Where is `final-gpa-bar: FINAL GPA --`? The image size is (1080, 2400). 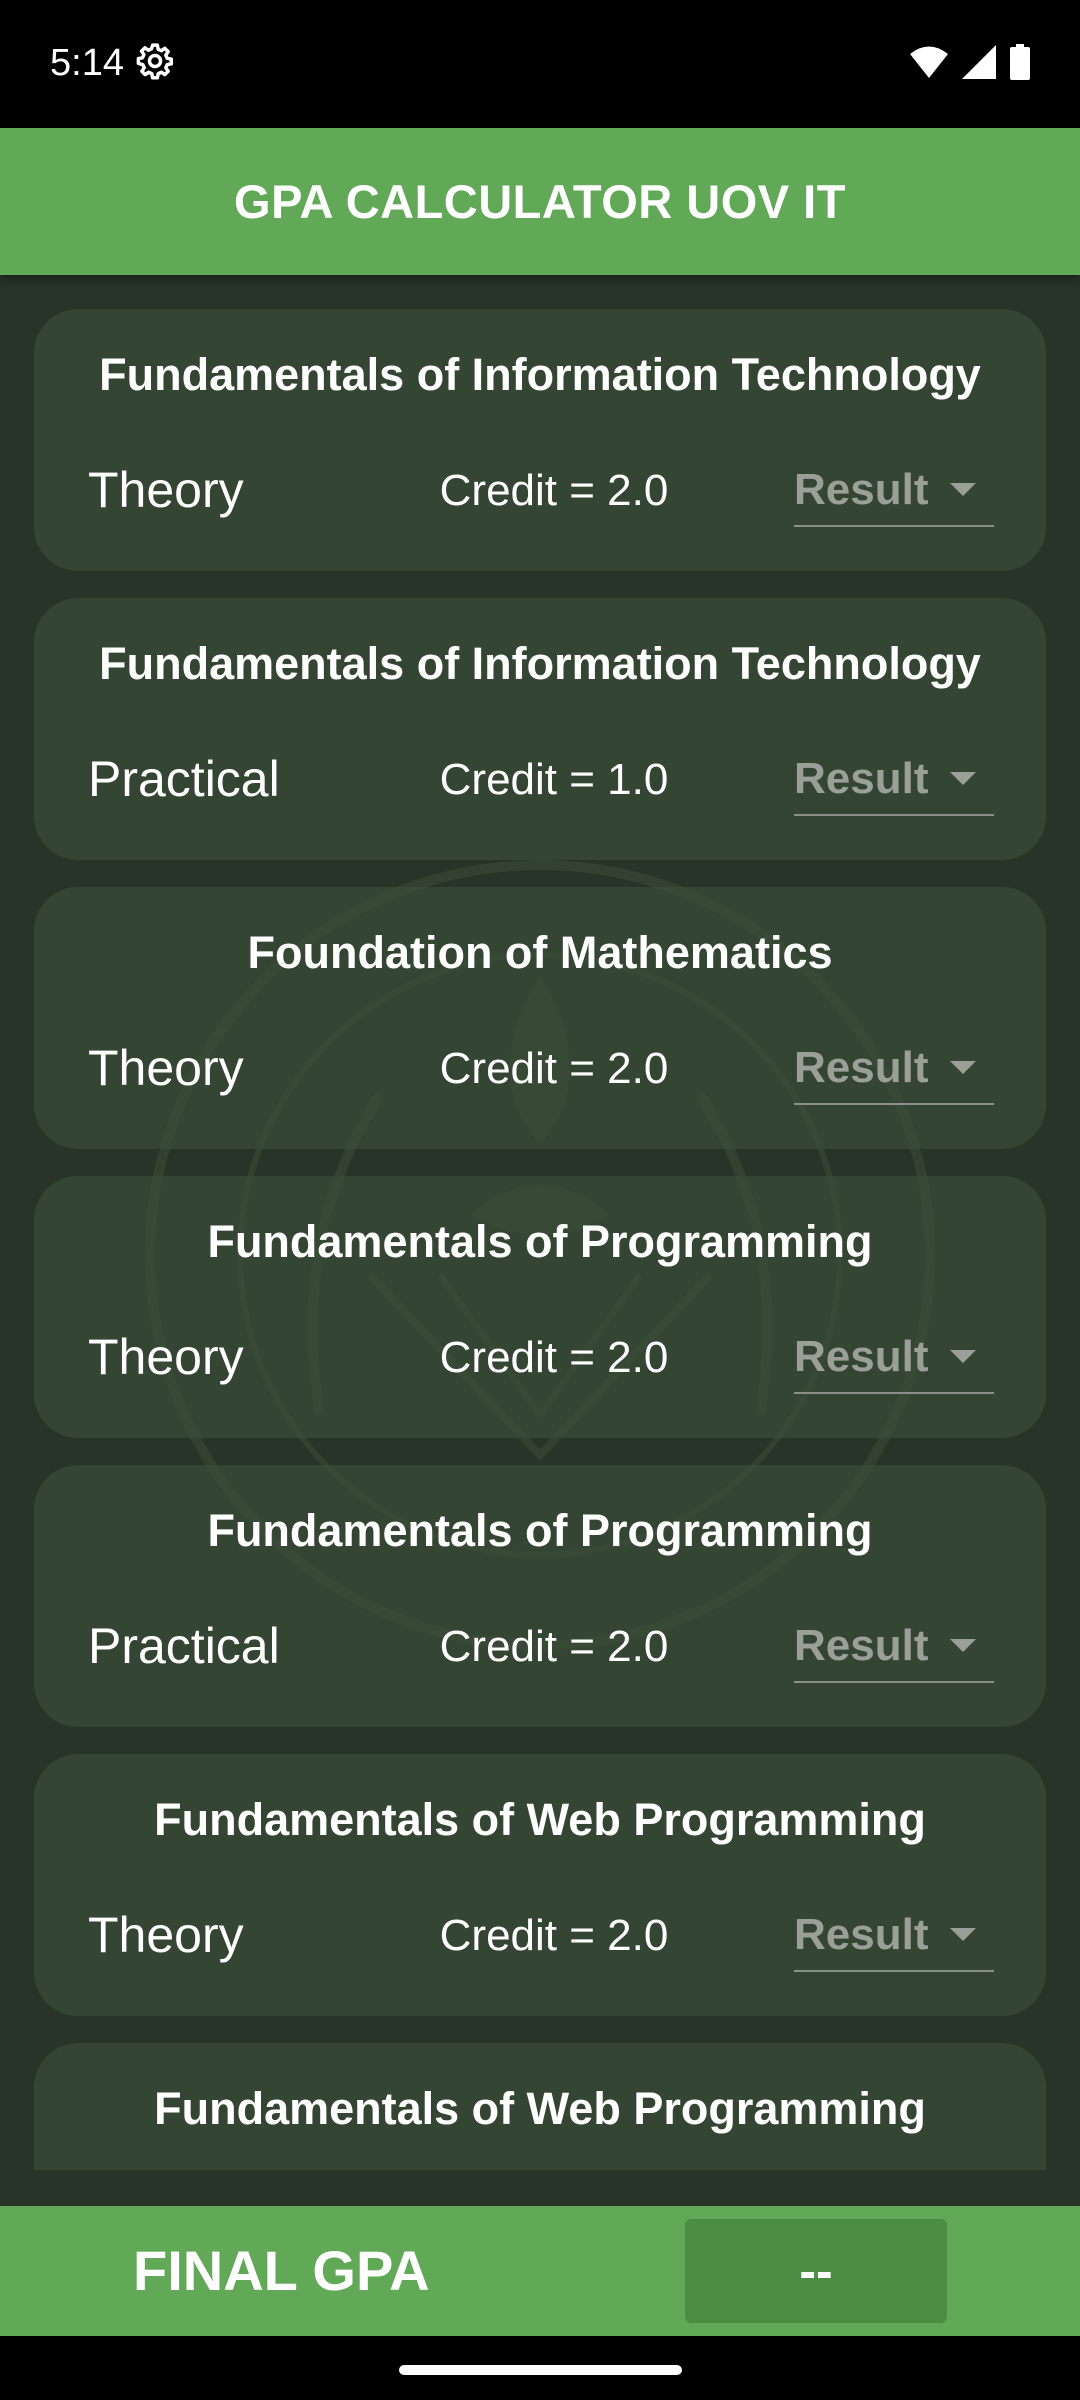 final-gpa-bar: FINAL GPA -- is located at coordinates (540, 2271).